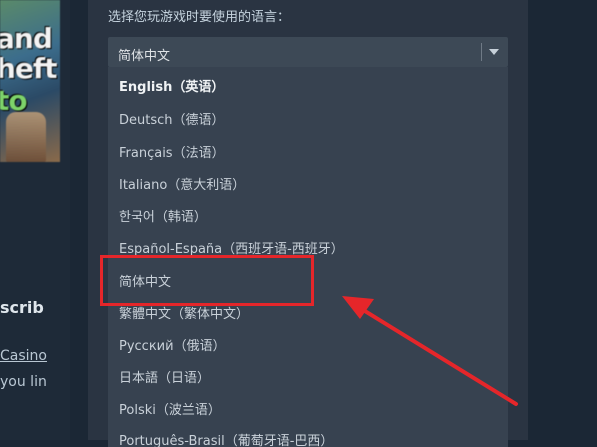 The height and width of the screenshot is (447, 597). What do you see at coordinates (494, 52) in the screenshot?
I see `chevron-down-icon` at bounding box center [494, 52].